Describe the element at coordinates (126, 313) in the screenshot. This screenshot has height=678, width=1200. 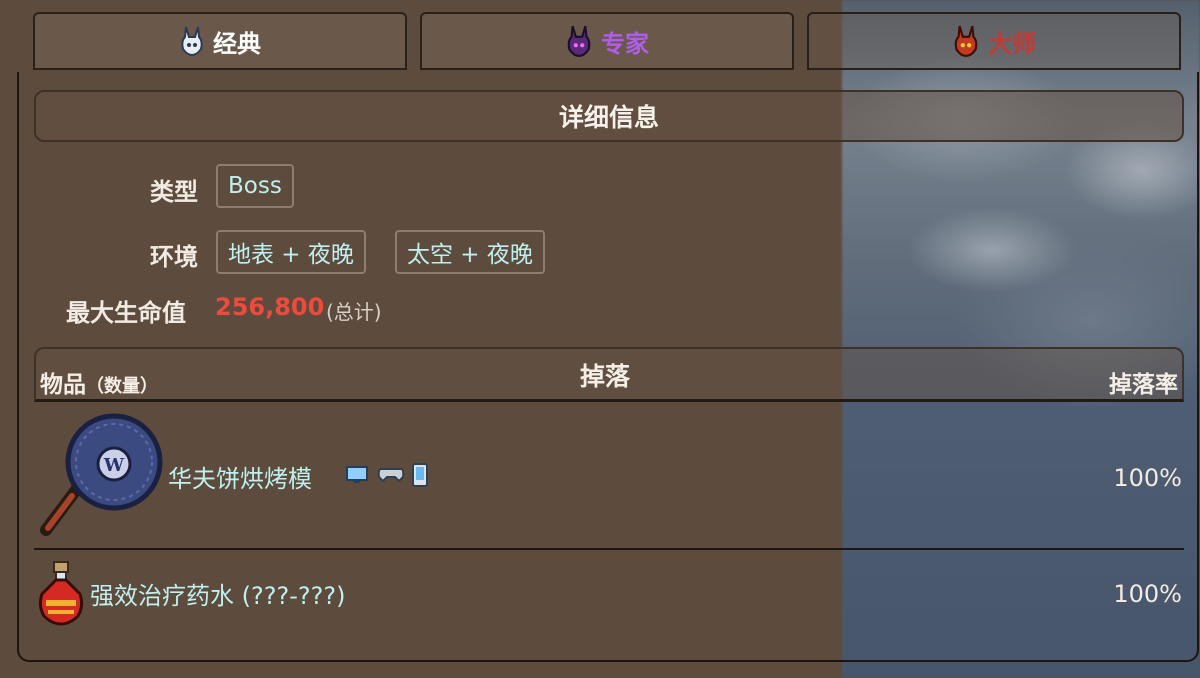
I see `max-hp-label: 最大生命值` at that location.